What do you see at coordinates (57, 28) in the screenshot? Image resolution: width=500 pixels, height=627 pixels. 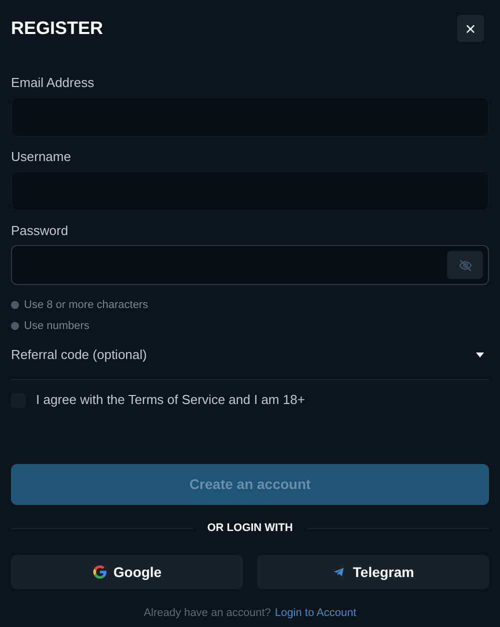 I see `dialog-title: REGISTER` at bounding box center [57, 28].